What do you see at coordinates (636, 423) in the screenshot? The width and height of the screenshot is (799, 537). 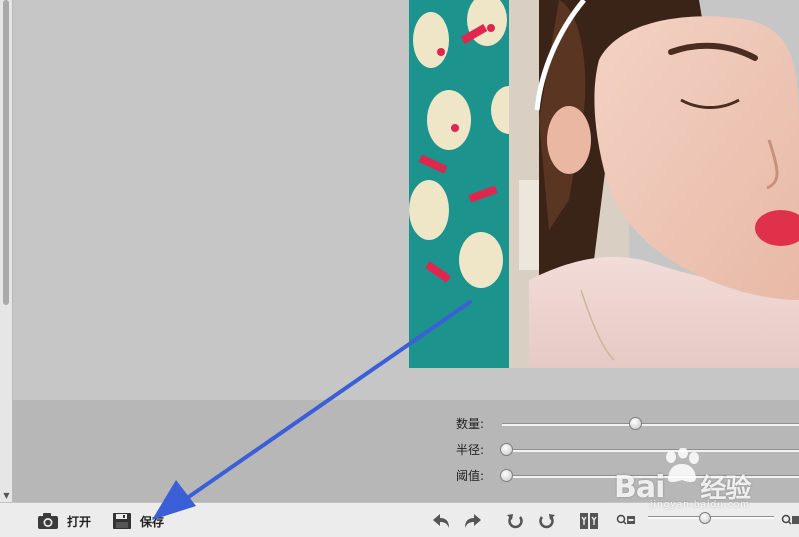 I see `amount-slider-knob` at bounding box center [636, 423].